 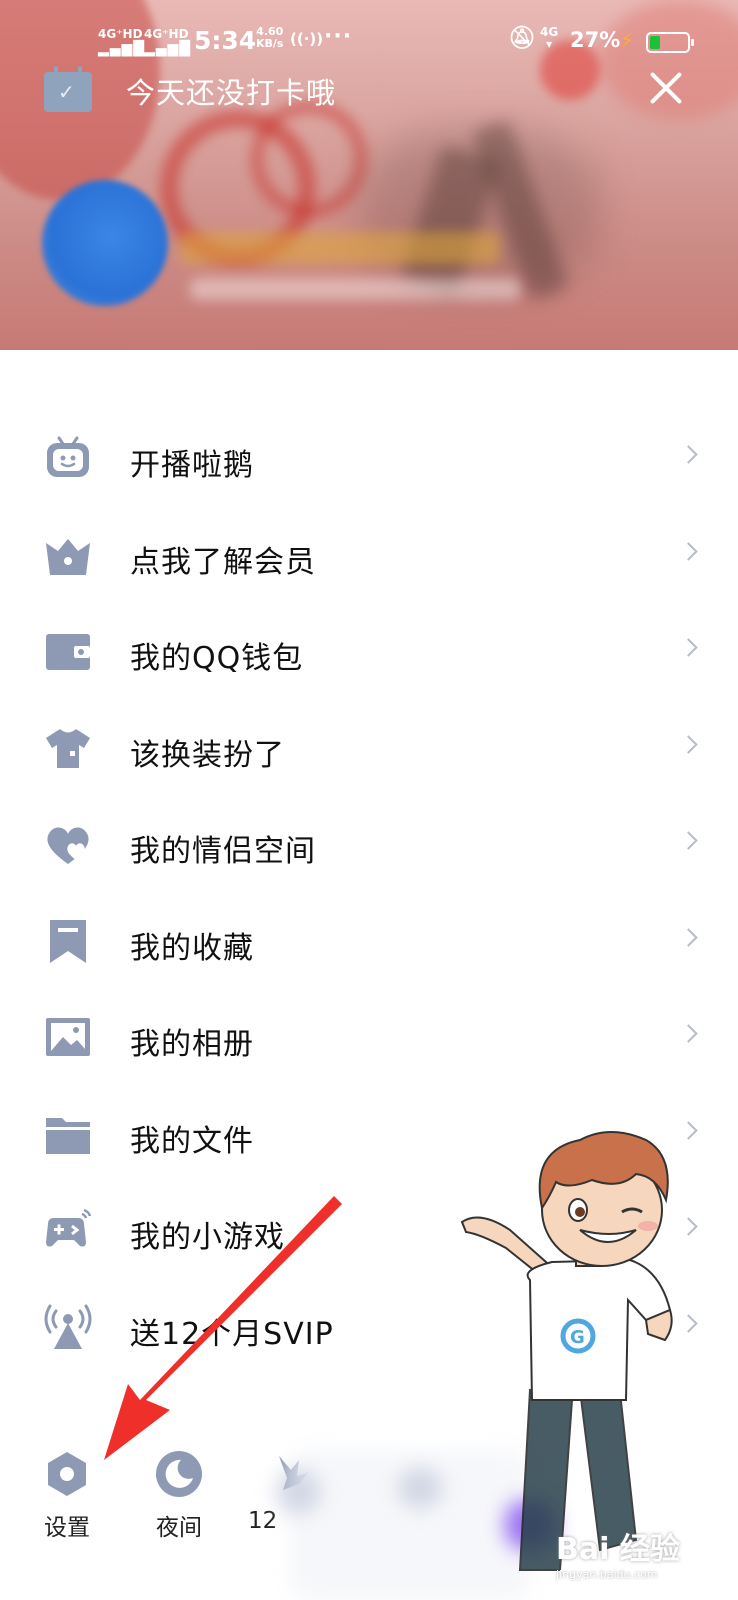 What do you see at coordinates (670, 42) in the screenshot?
I see `battery-icon` at bounding box center [670, 42].